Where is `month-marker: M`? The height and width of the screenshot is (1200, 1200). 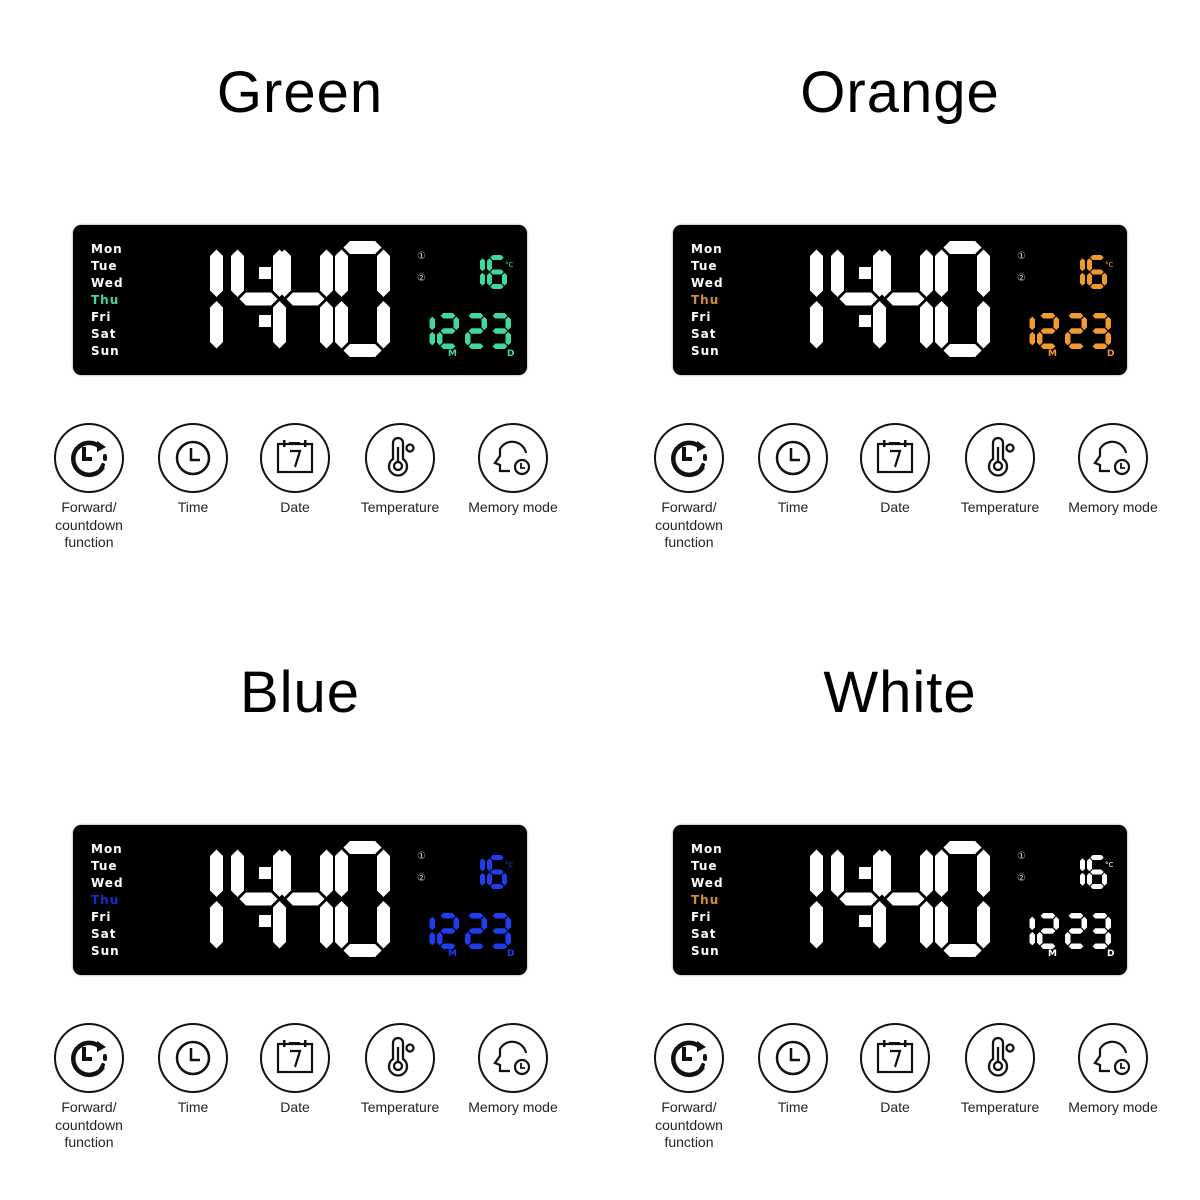
month-marker: M is located at coordinates (1052, 354).